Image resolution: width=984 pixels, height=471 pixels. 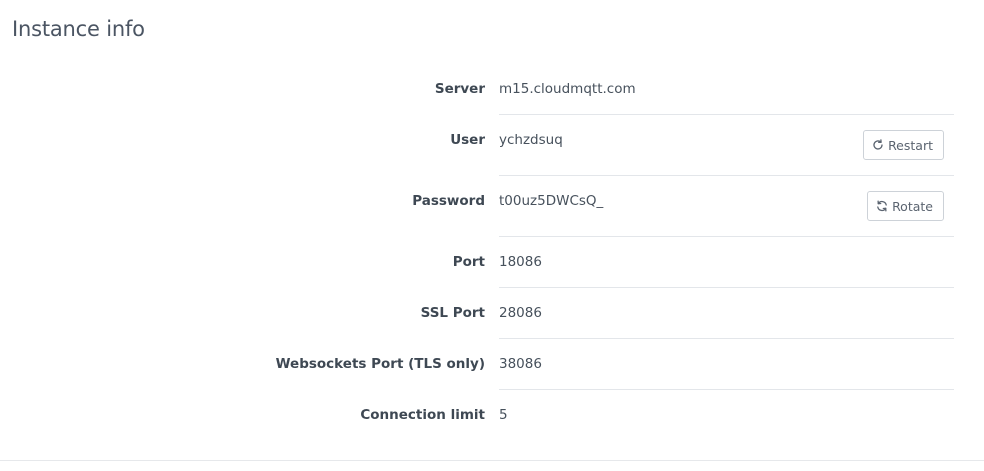 I want to click on websockets-port-label: Websockets Port (TLS only), so click(x=380, y=364).